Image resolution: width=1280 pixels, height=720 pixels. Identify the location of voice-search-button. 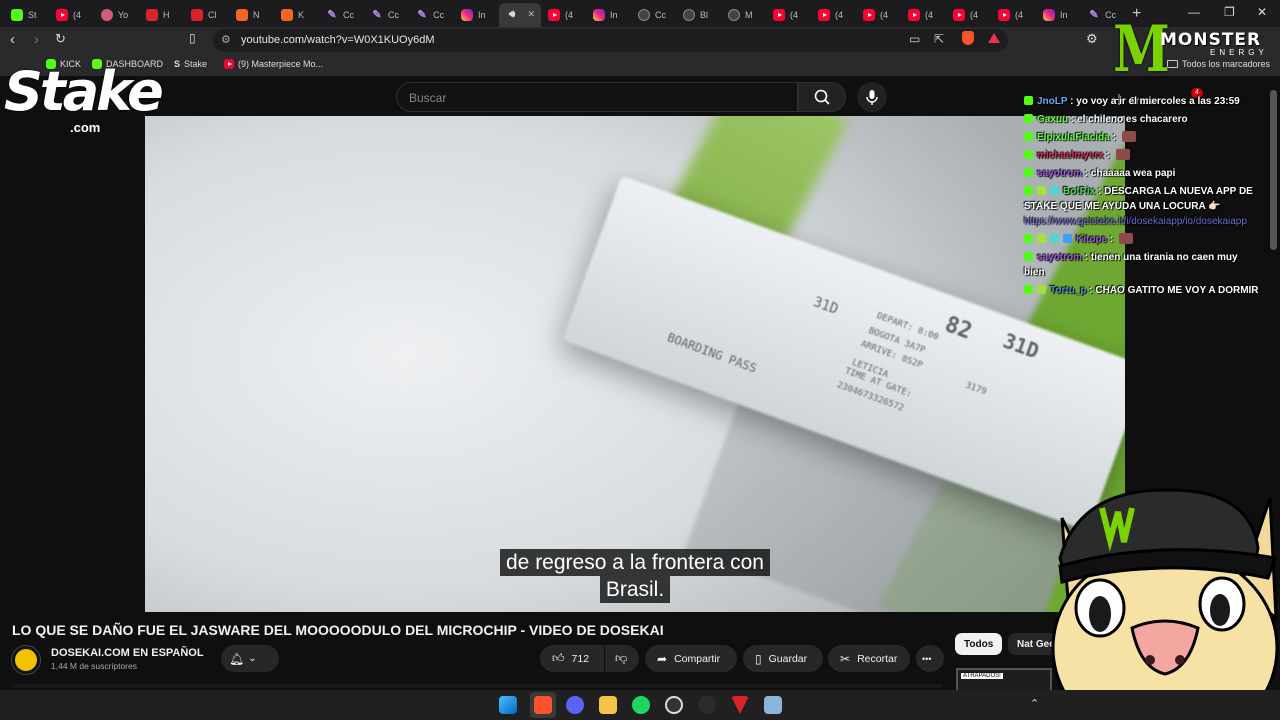
(872, 97).